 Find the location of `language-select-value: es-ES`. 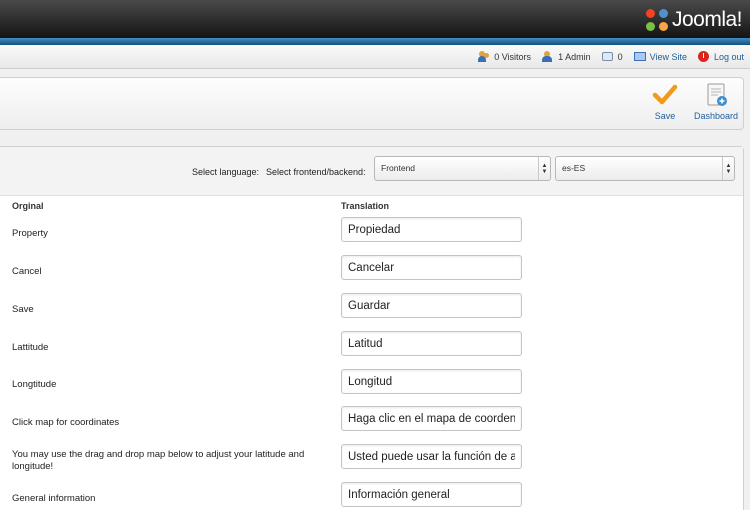

language-select-value: es-ES is located at coordinates (574, 168).